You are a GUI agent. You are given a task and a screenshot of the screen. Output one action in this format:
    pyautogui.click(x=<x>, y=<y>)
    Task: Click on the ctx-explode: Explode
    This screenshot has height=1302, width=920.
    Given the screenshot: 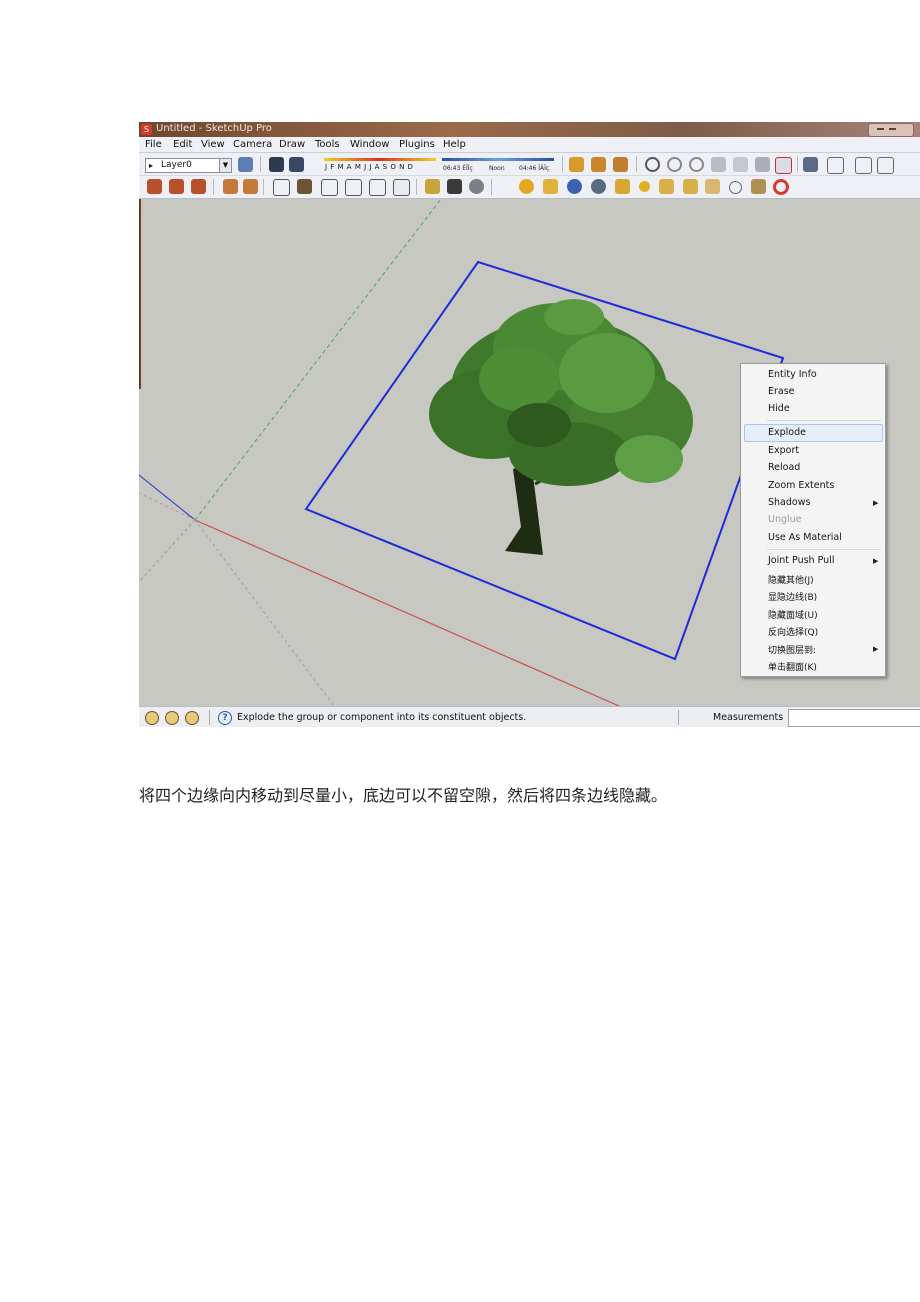 What is the action you would take?
    pyautogui.click(x=787, y=432)
    